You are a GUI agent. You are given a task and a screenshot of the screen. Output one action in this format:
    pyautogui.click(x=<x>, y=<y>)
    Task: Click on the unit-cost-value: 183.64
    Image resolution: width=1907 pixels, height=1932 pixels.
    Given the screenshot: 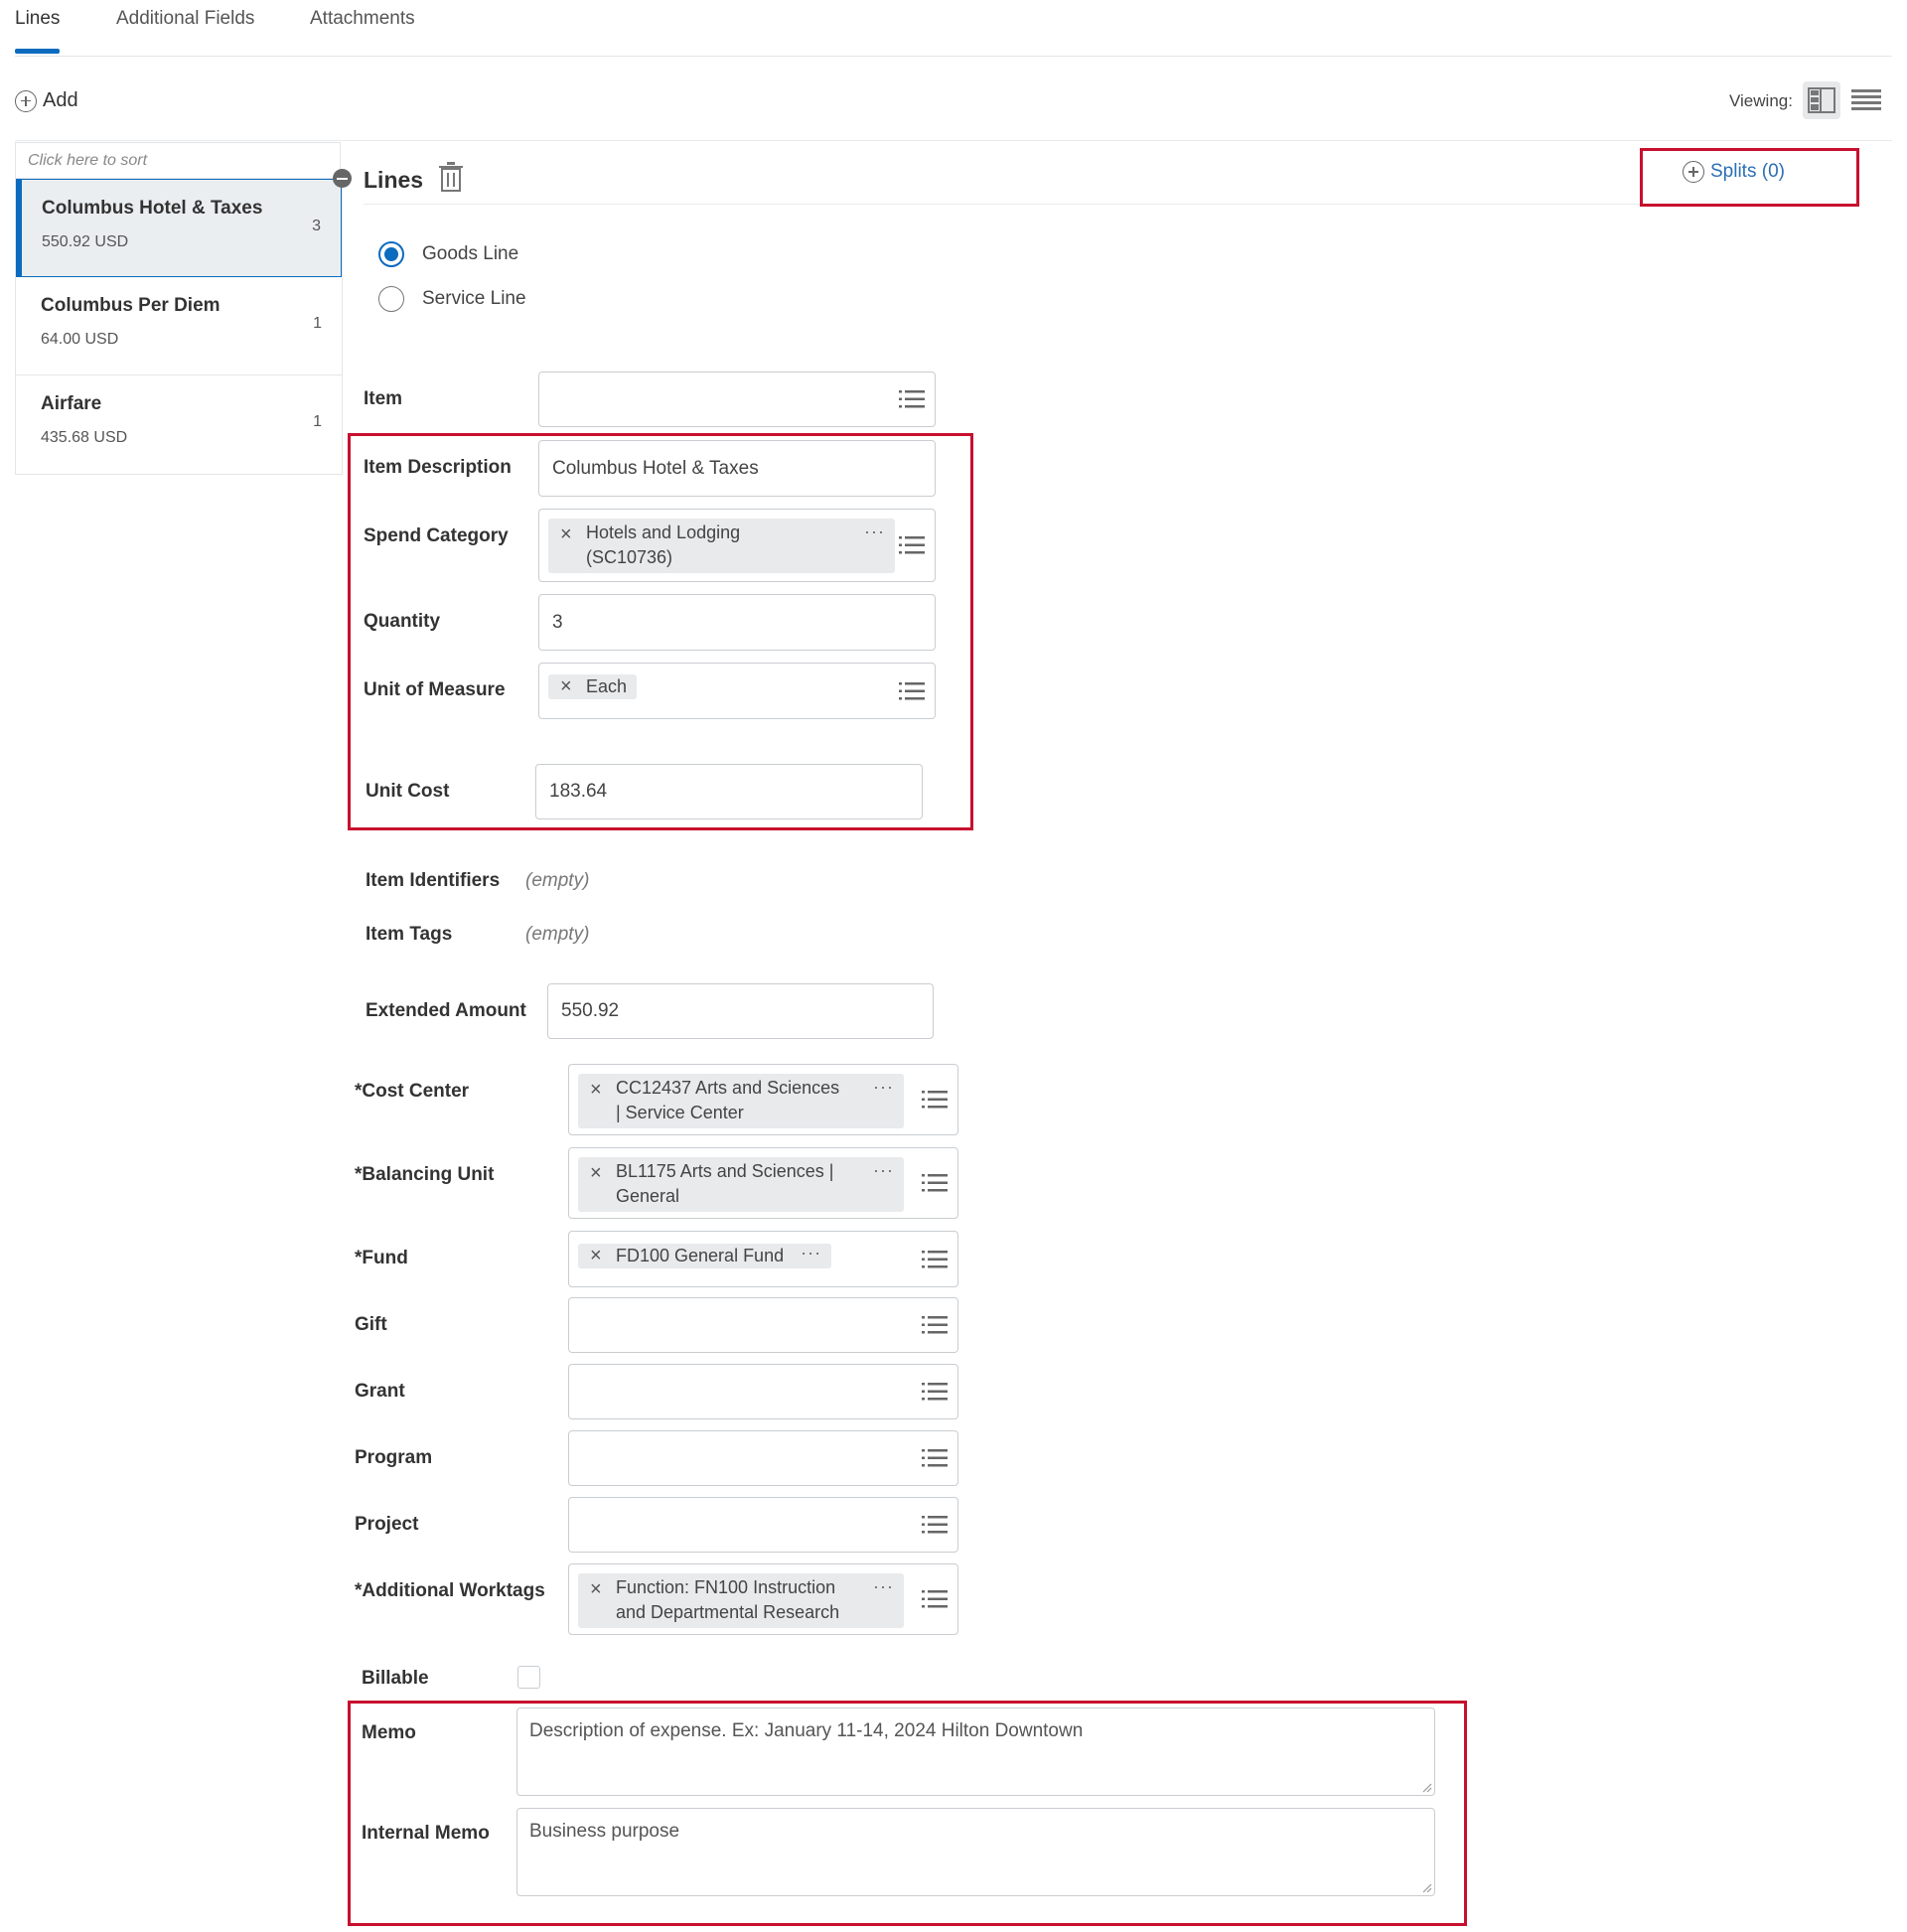 What is the action you would take?
    pyautogui.click(x=578, y=791)
    